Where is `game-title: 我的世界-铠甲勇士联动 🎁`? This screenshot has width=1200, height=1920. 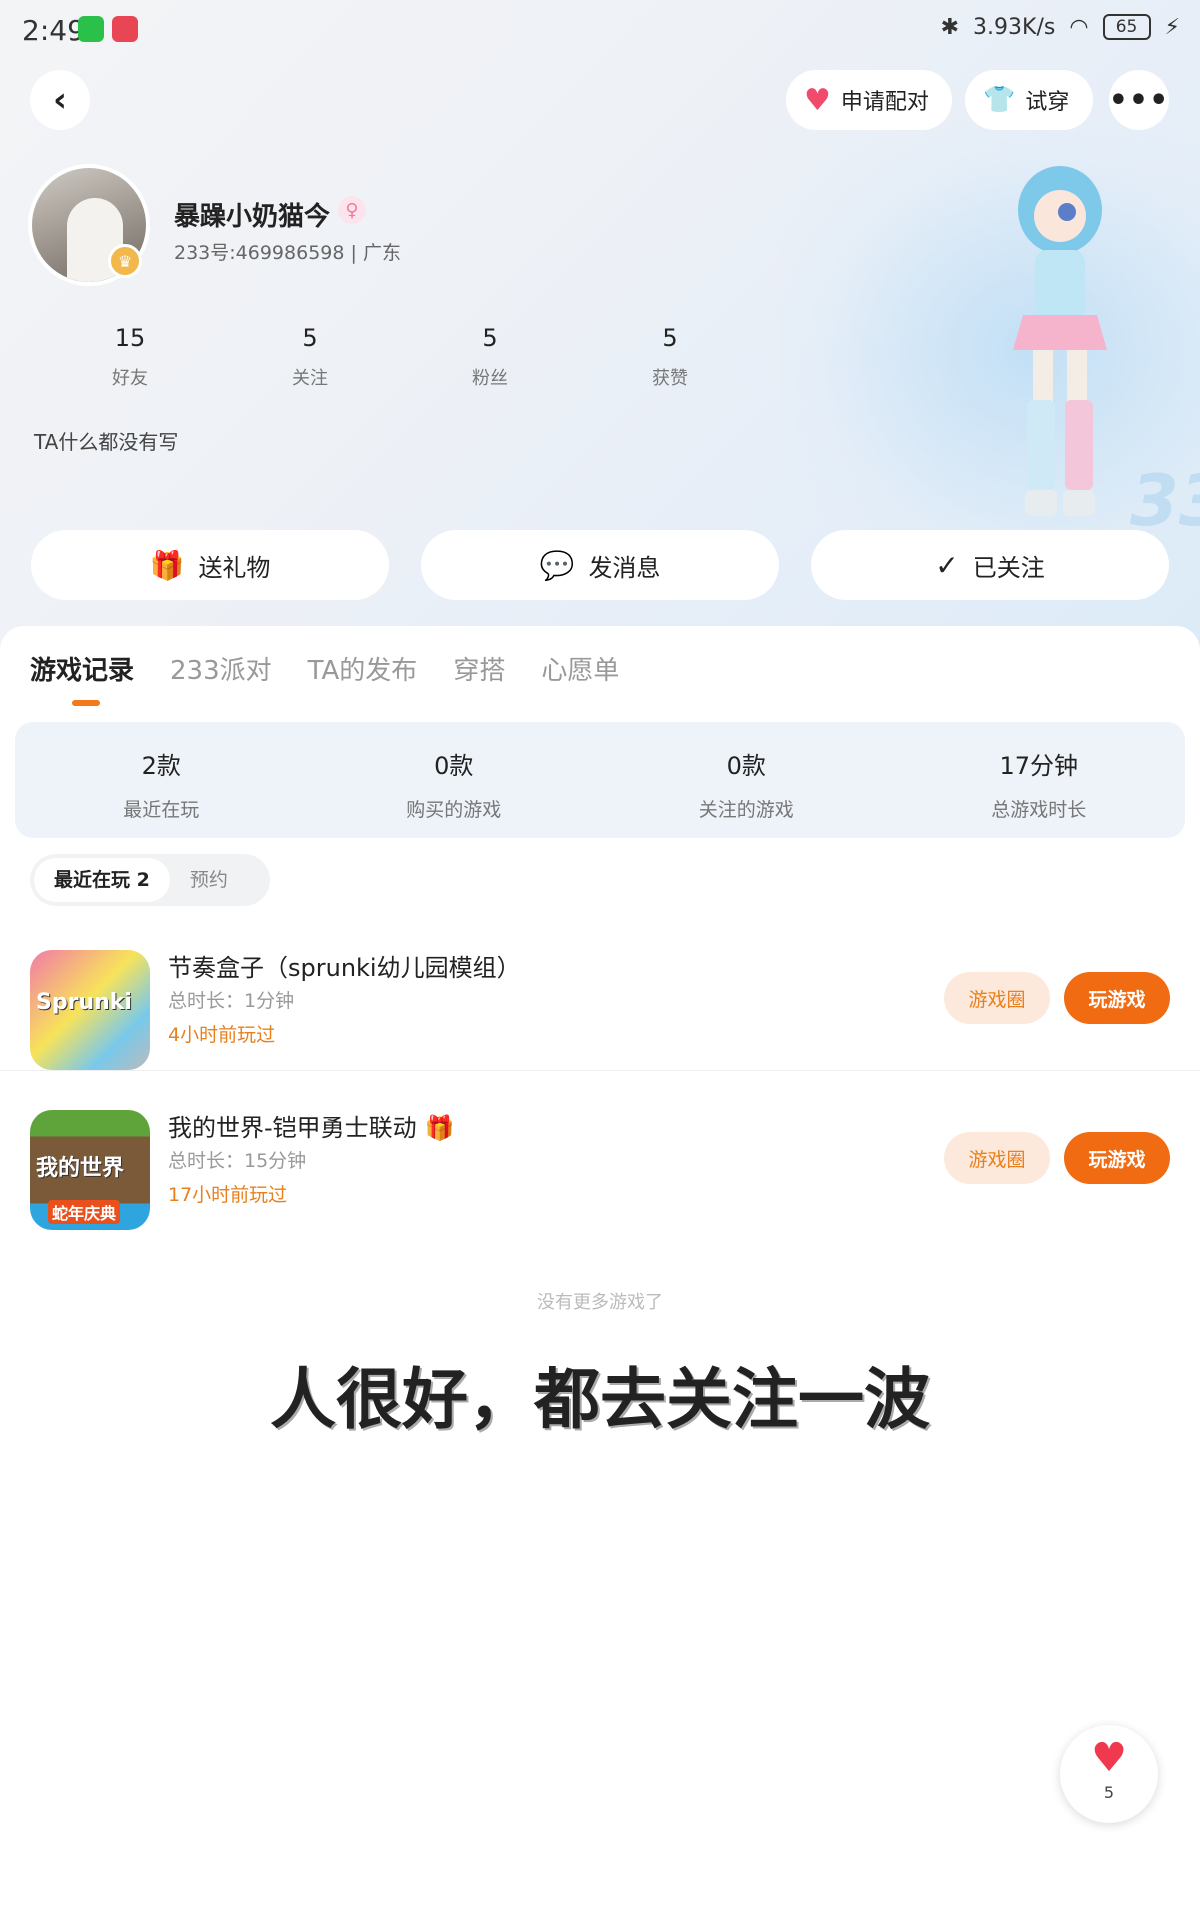 game-title: 我的世界-铠甲勇士联动 🎁 is located at coordinates (311, 1125).